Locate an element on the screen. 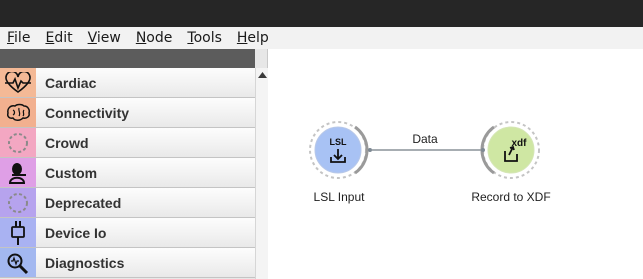 The image size is (643, 279). category-custom: Custom is located at coordinates (127, 173).